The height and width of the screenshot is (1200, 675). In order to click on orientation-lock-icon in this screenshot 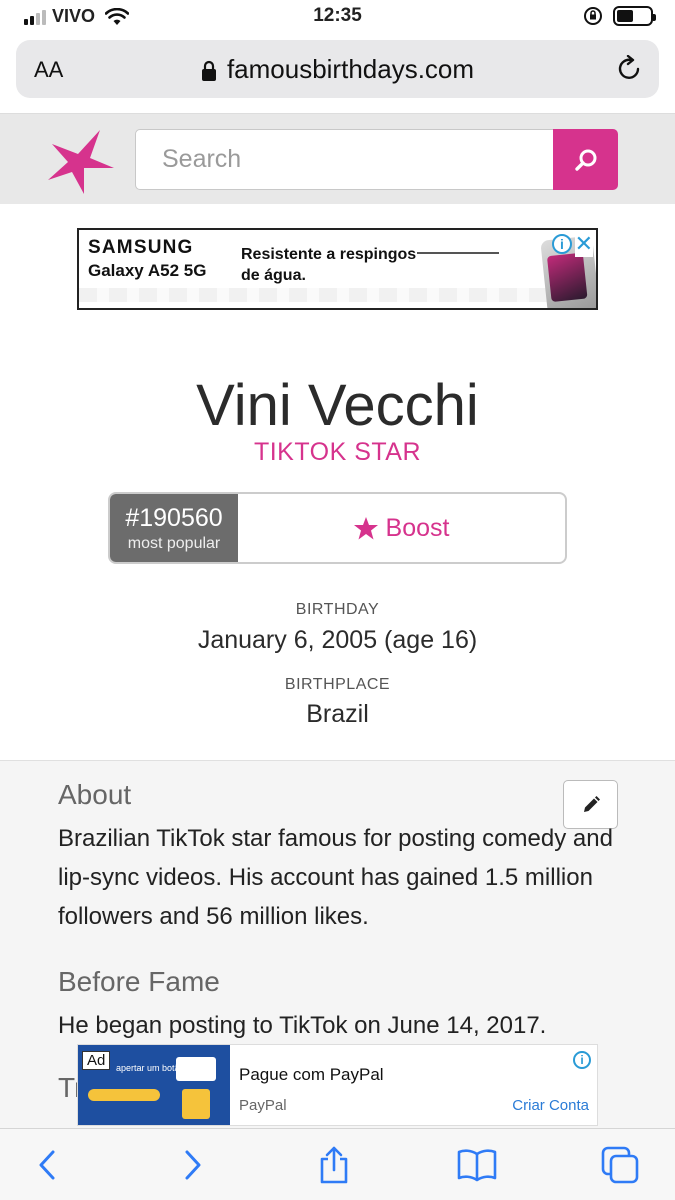, I will do `click(593, 16)`.